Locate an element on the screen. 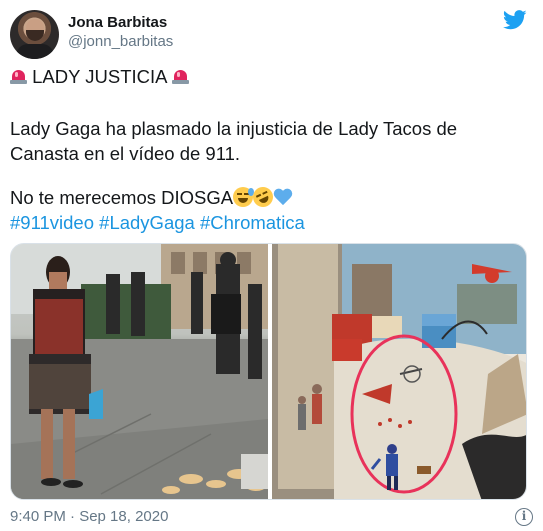 The height and width of the screenshot is (531, 543). info-icon: i is located at coordinates (524, 517).